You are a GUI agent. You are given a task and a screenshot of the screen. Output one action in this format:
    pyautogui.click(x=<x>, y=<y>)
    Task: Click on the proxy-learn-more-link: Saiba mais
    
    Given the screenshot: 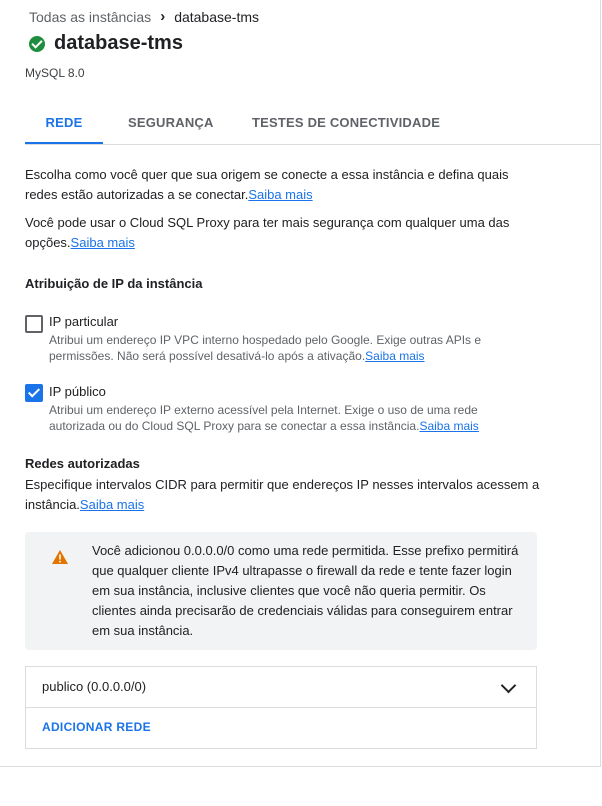 What is the action you would take?
    pyautogui.click(x=103, y=242)
    